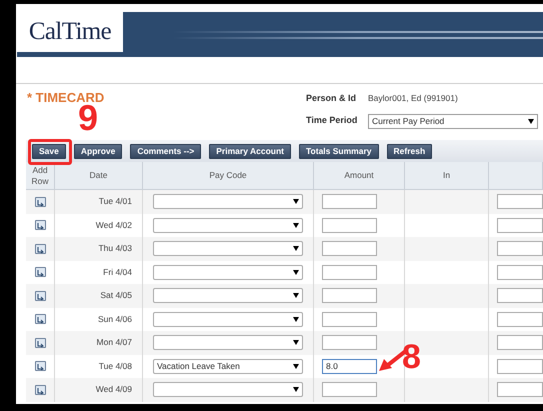 The image size is (543, 411). What do you see at coordinates (65, 97) in the screenshot?
I see `timecard-title: * TIMECARD` at bounding box center [65, 97].